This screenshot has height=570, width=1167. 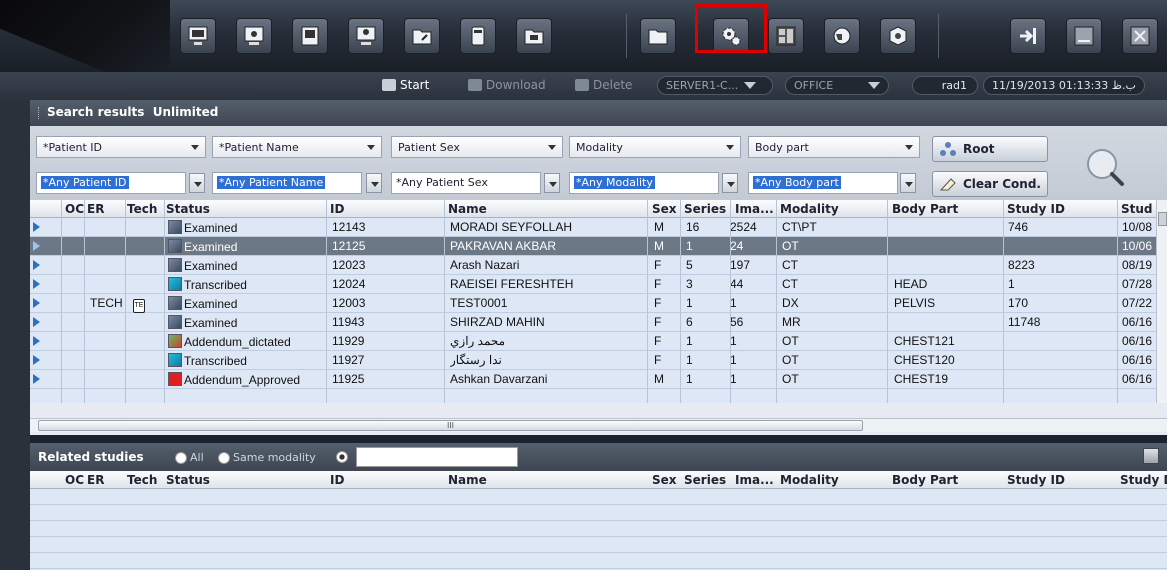 I want to click on grid-vertical-scrollbar, so click(x=1161, y=301).